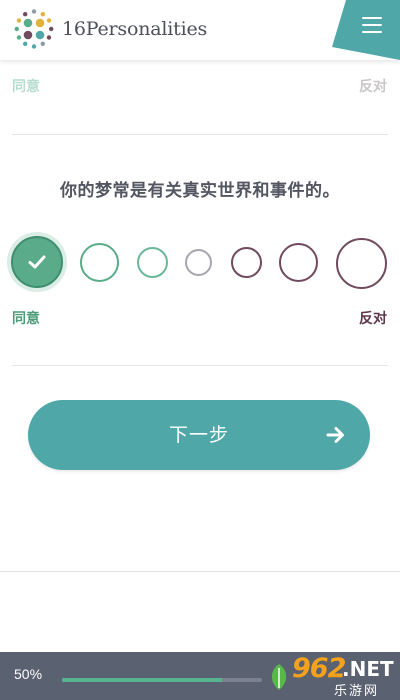  I want to click on logo-dots-icon, so click(34, 29).